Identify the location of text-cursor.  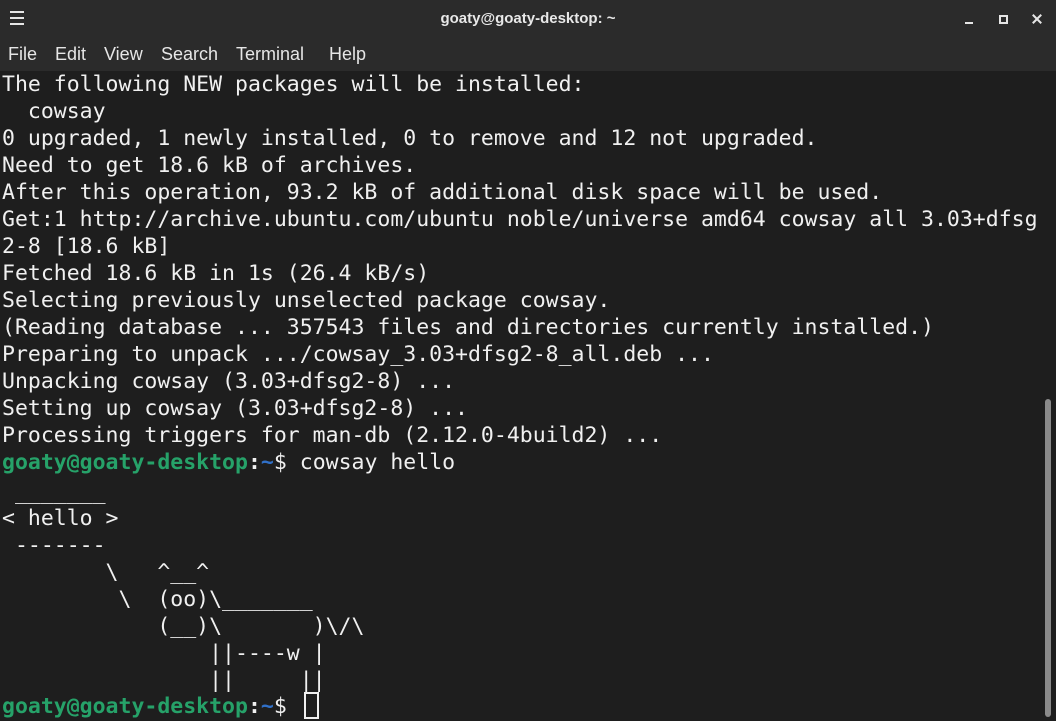
(311, 705).